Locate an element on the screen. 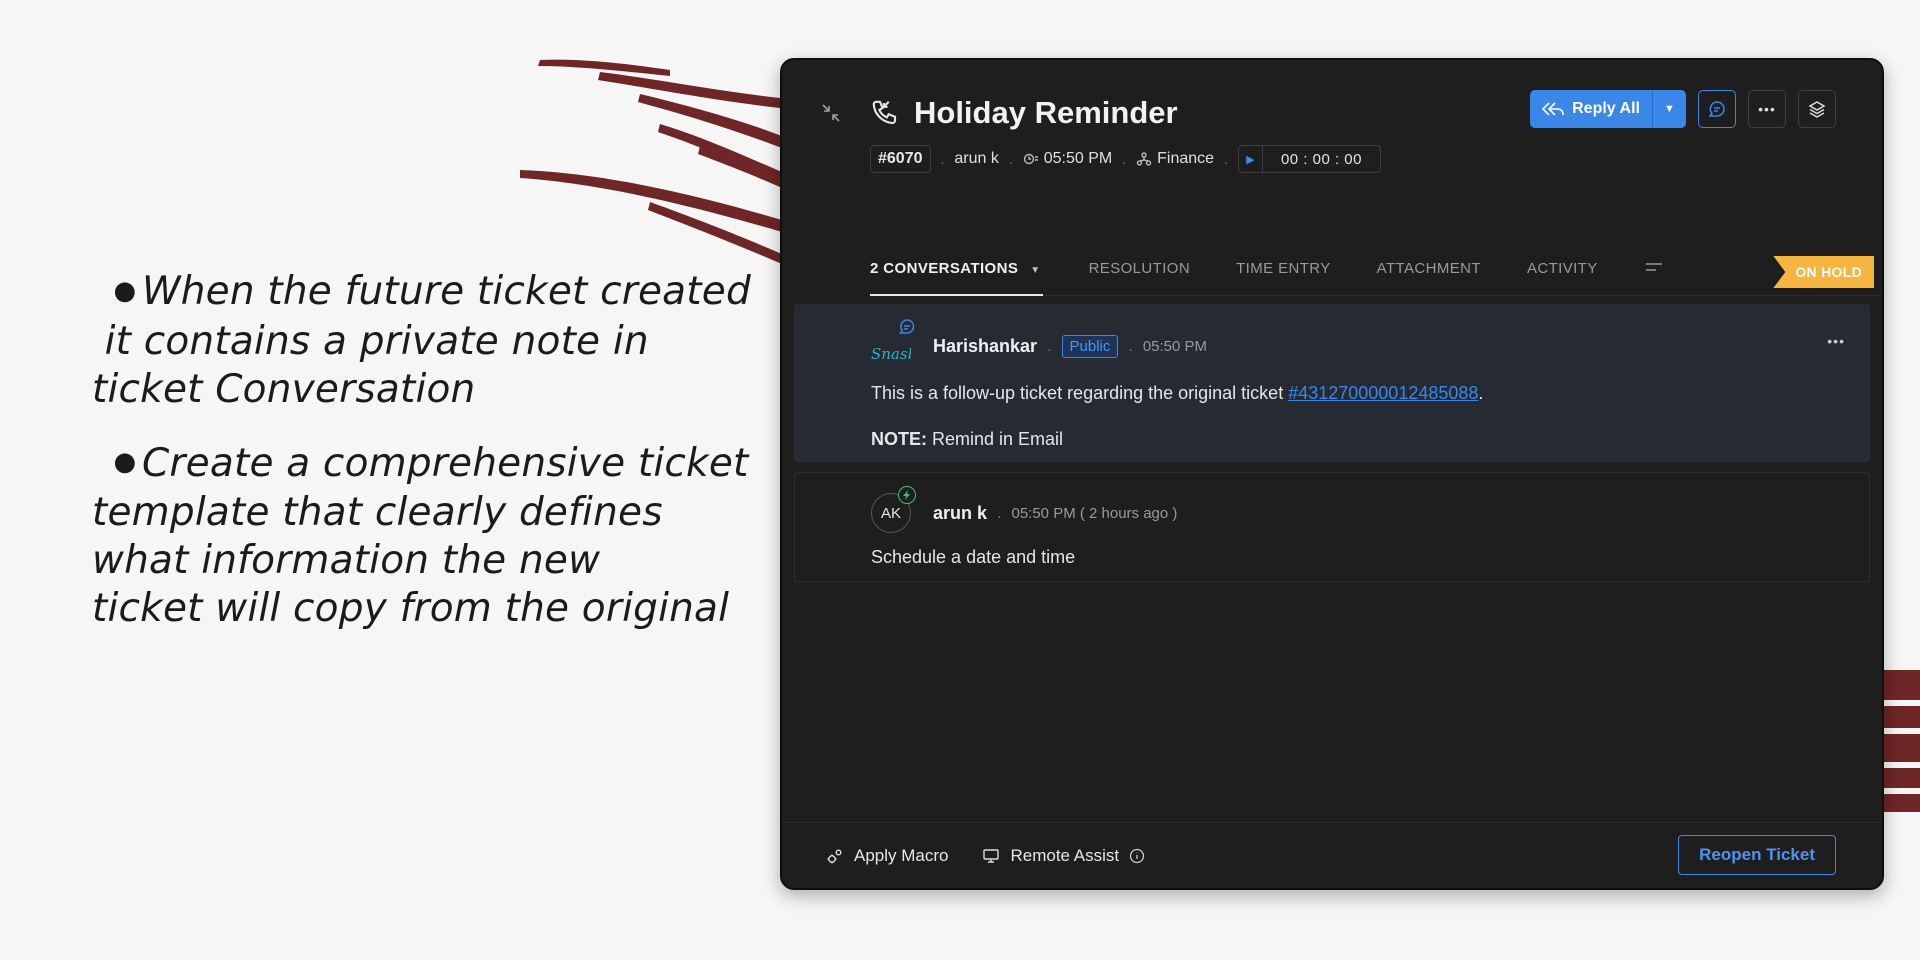  tab-menu-icon is located at coordinates (1656, 262).